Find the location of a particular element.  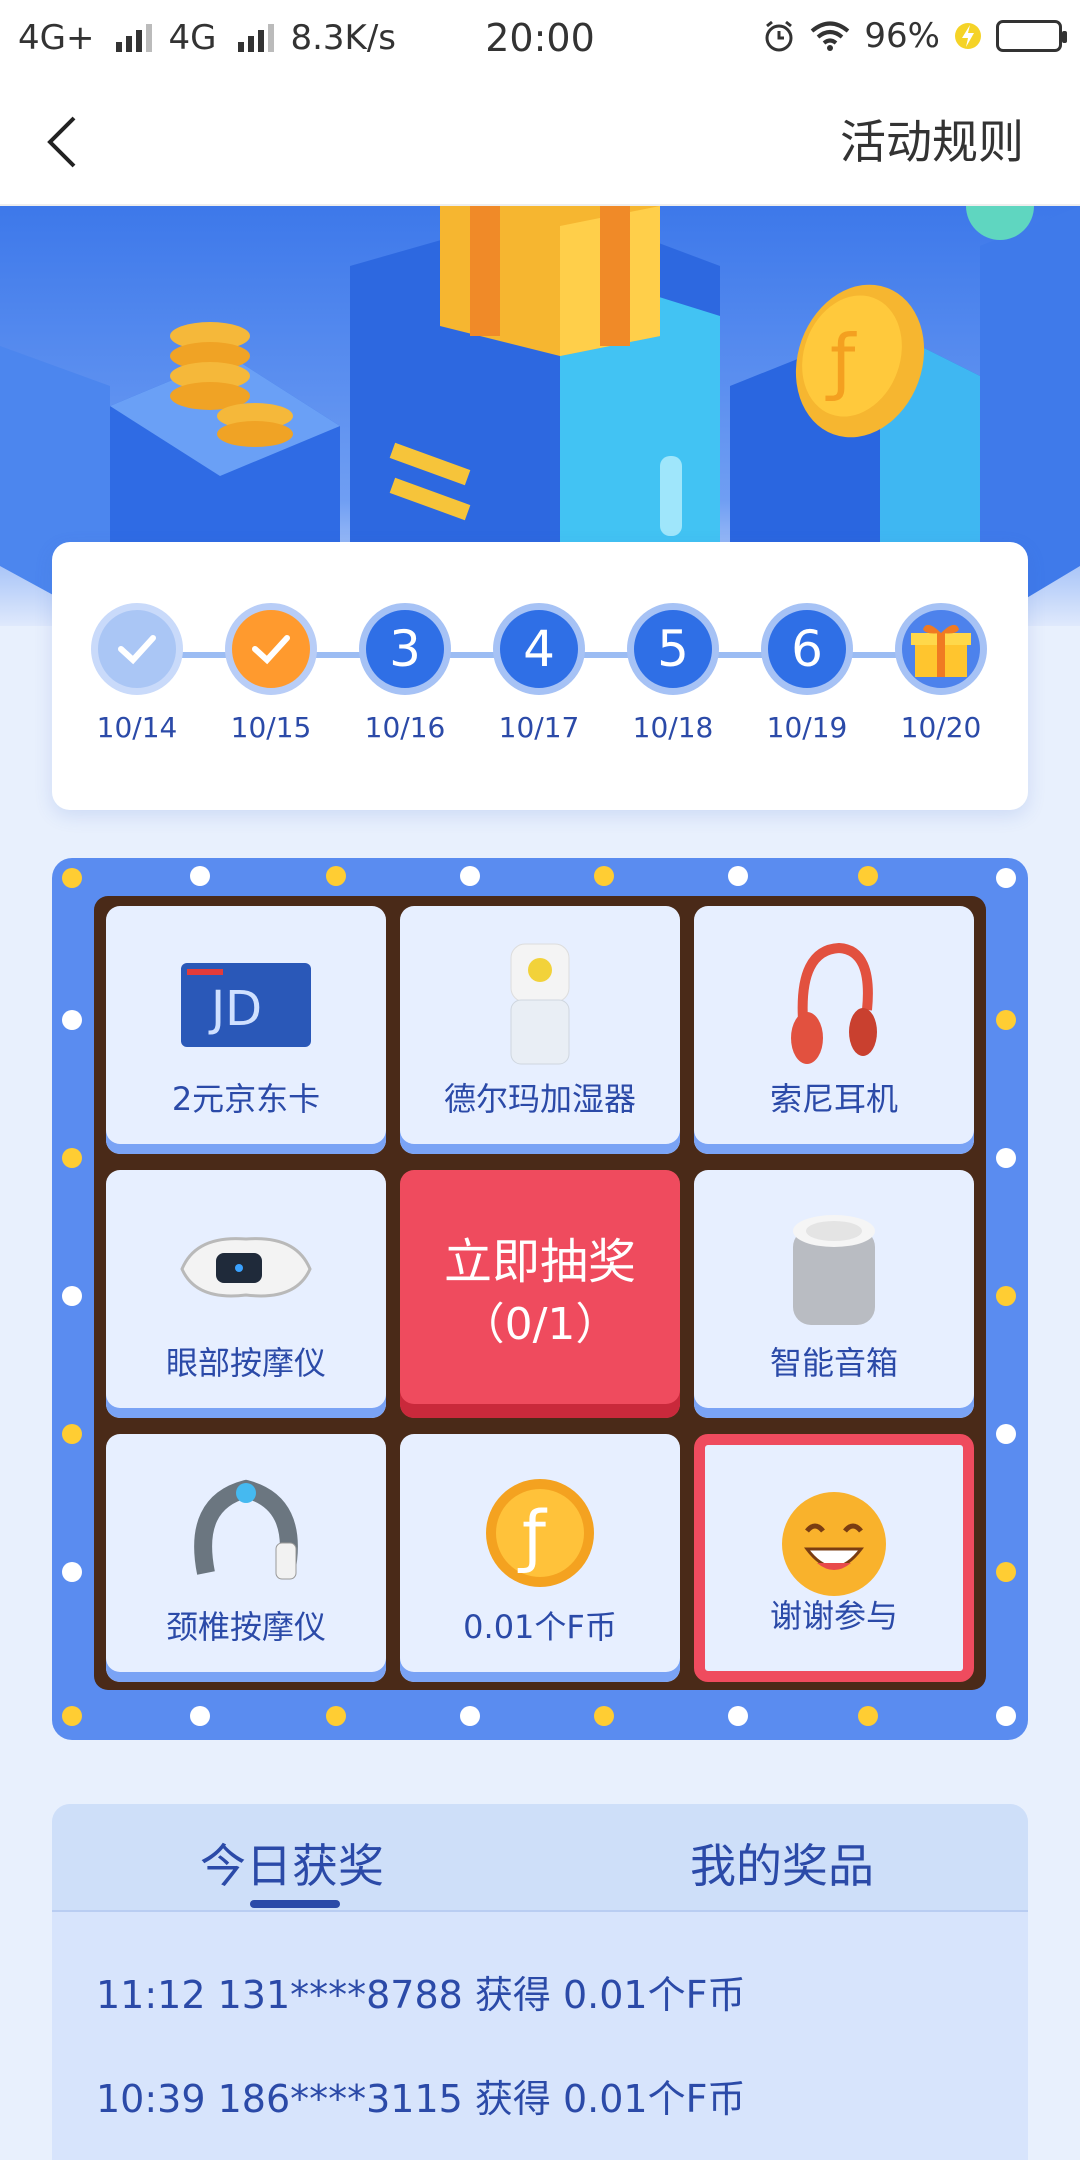

eye-massager-icon is located at coordinates (246, 1269).